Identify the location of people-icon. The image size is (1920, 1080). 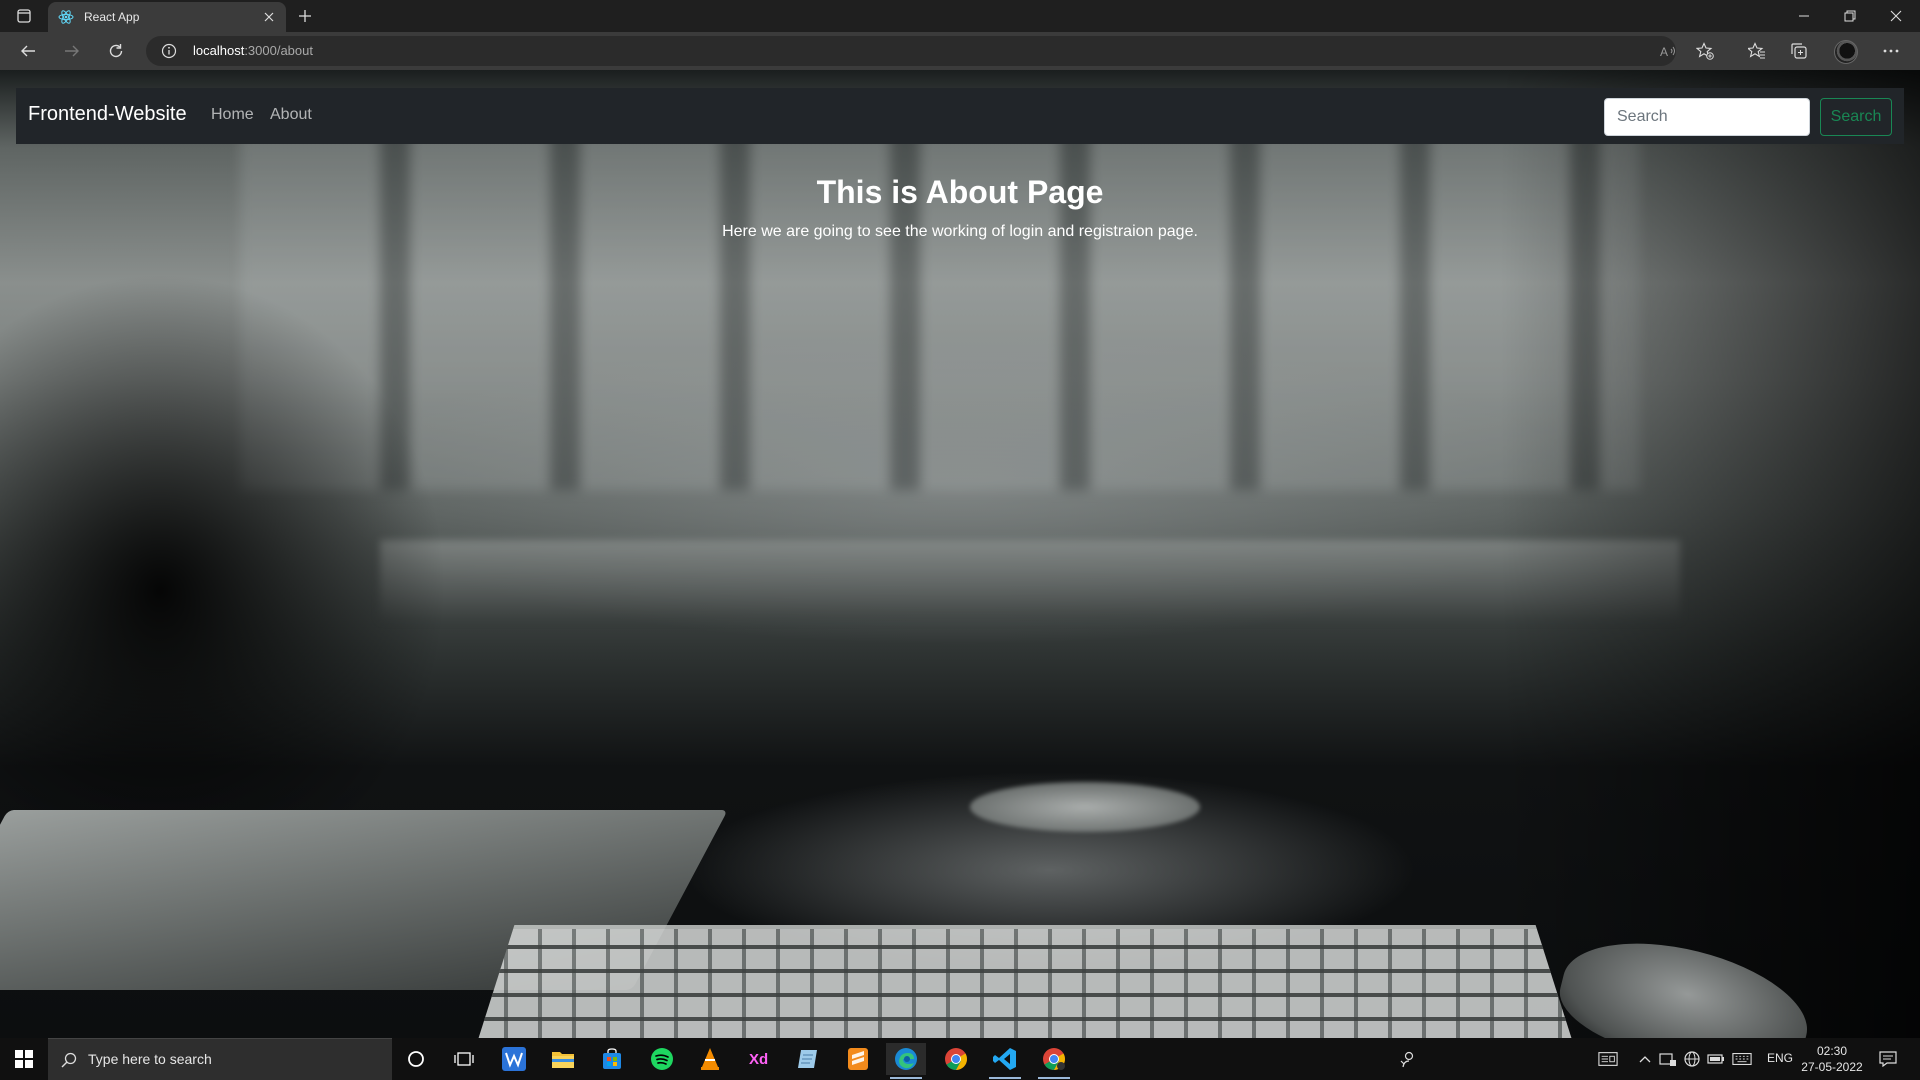
(1408, 1059).